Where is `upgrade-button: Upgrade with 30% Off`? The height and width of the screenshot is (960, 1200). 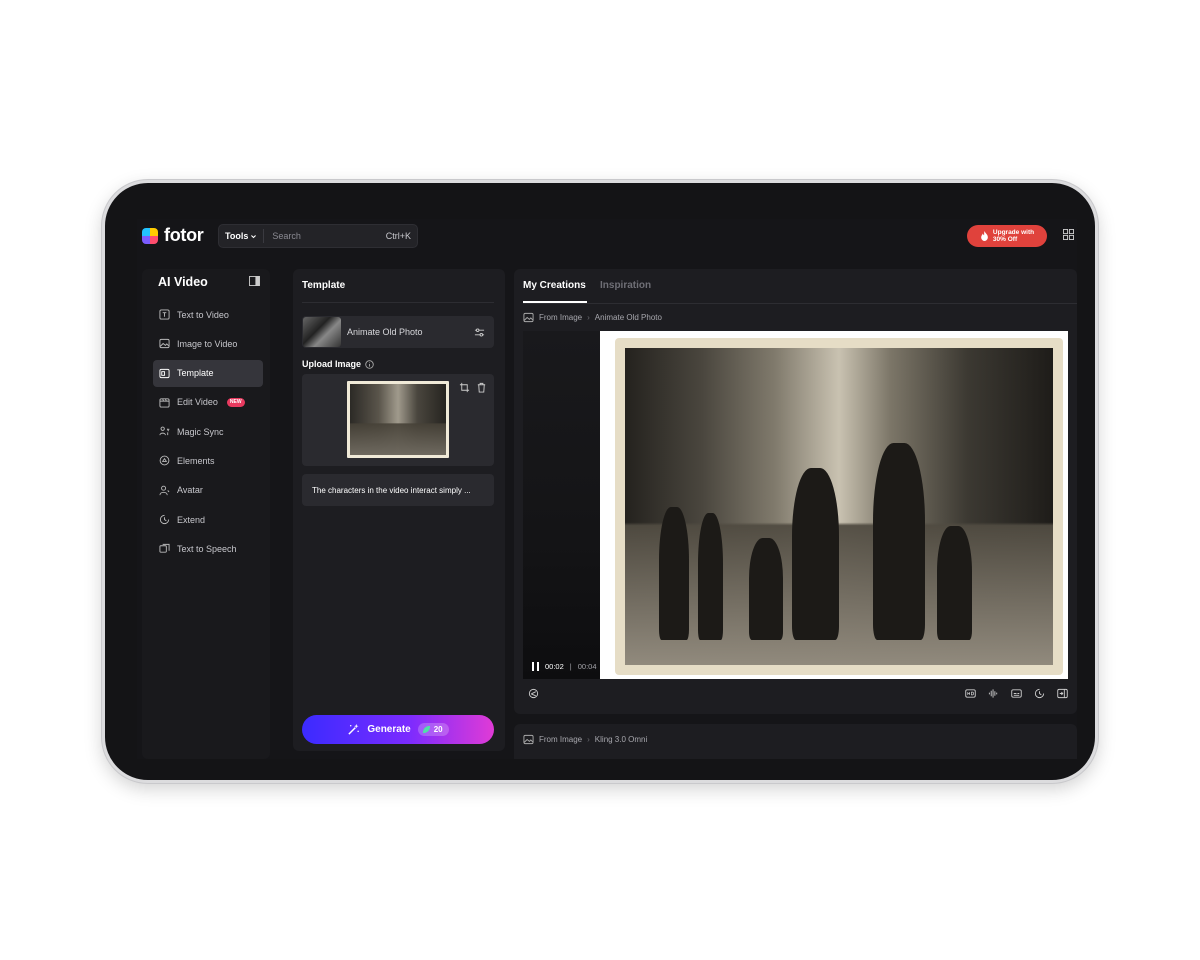
upgrade-button: Upgrade with 30% Off is located at coordinates (1007, 236).